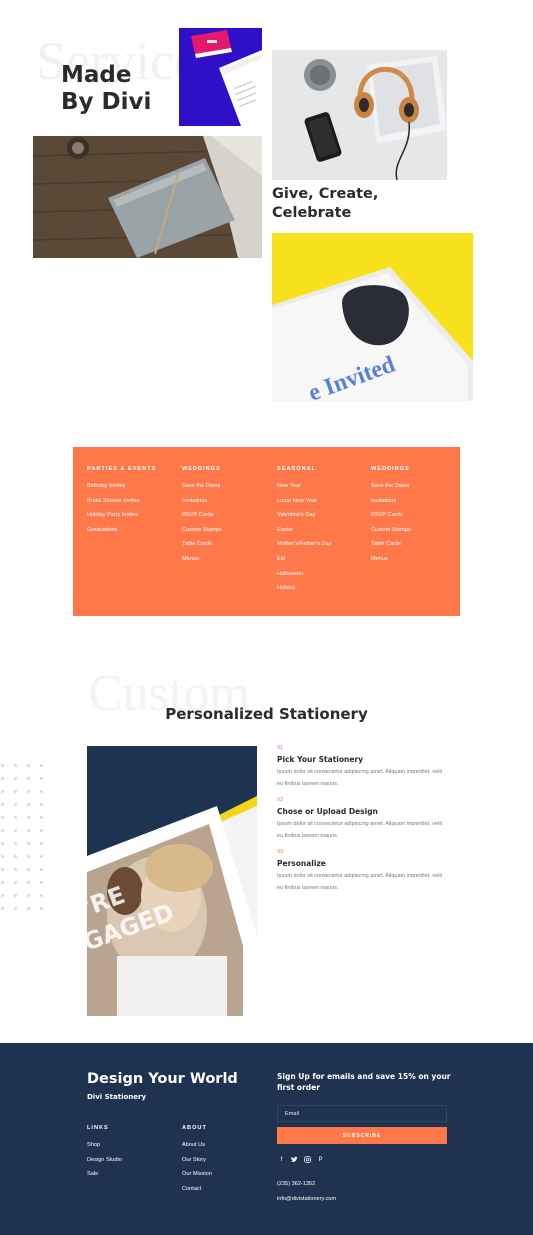  Describe the element at coordinates (104, 1174) in the screenshot. I see `footer-link: Sale` at that location.